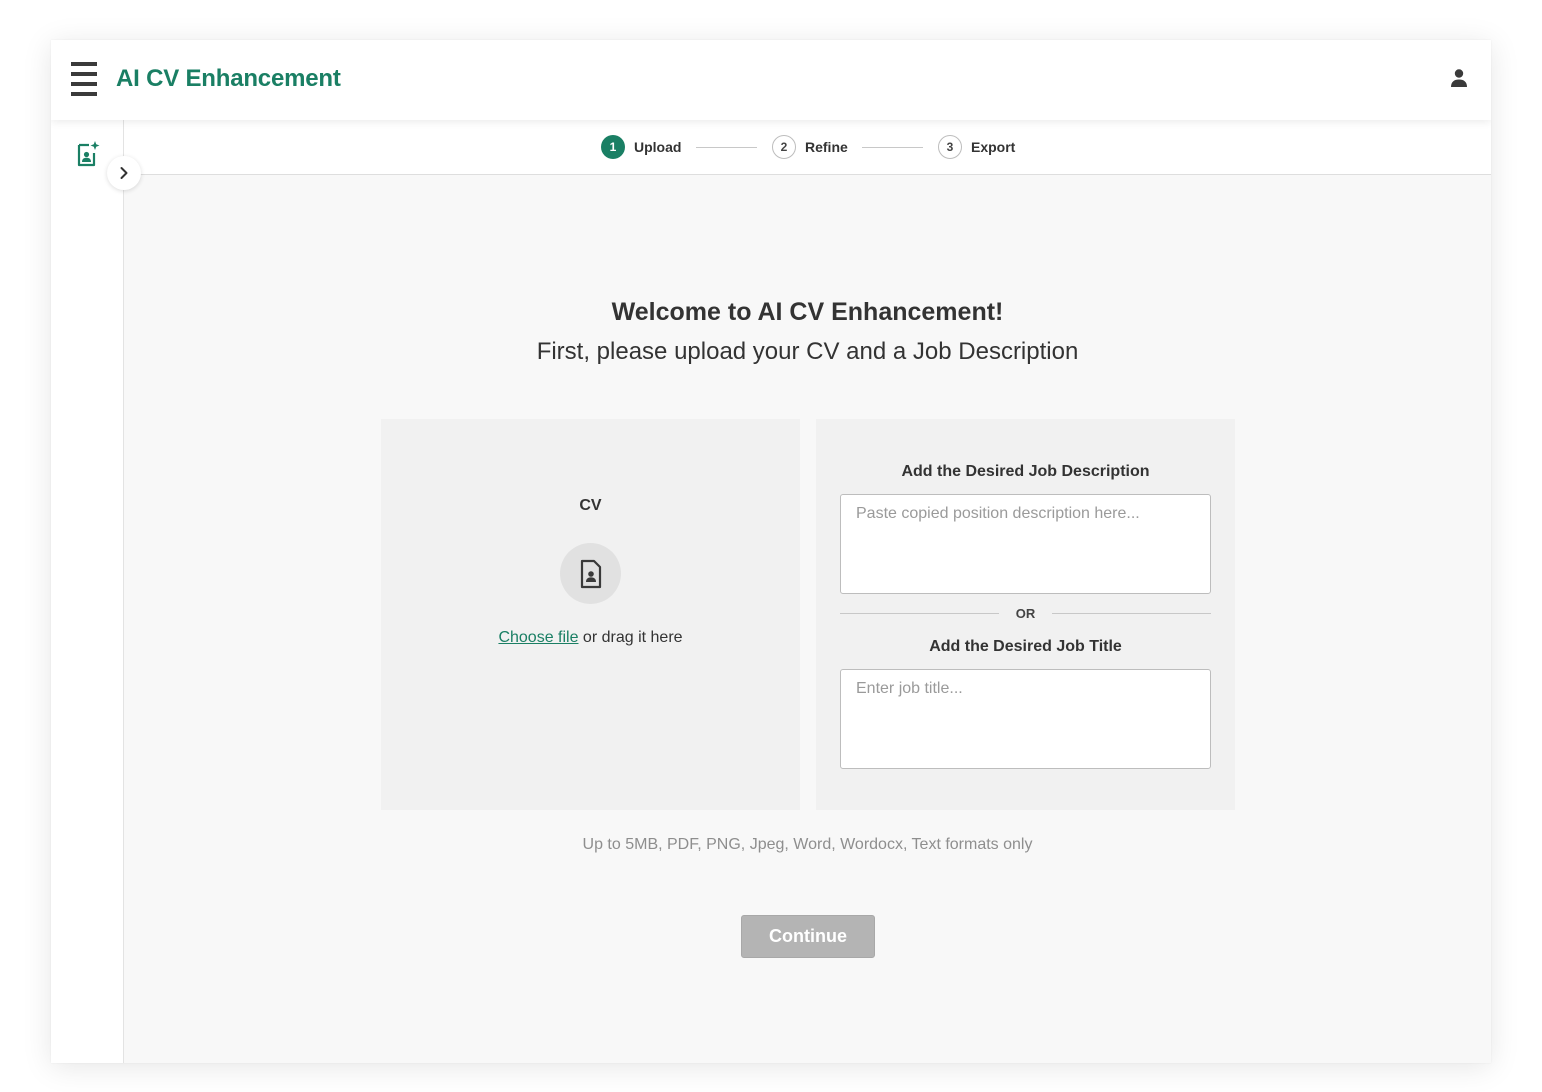 This screenshot has width=1542, height=1092. Describe the element at coordinates (808, 936) in the screenshot. I see `continue-button: Continue` at that location.